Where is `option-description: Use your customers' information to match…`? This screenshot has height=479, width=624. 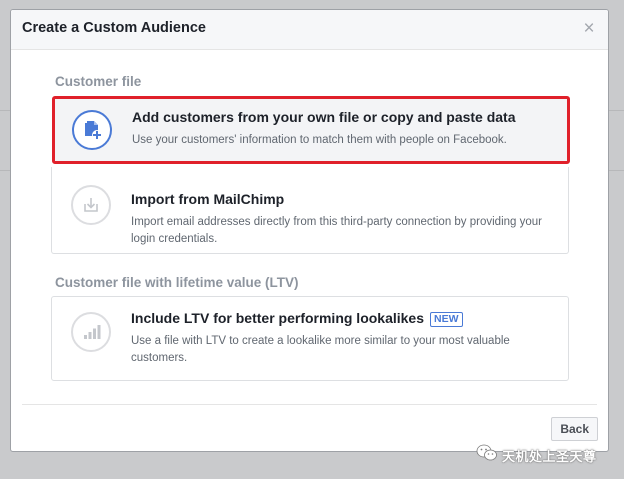
option-description: Use your customers' information to match… is located at coordinates (319, 140).